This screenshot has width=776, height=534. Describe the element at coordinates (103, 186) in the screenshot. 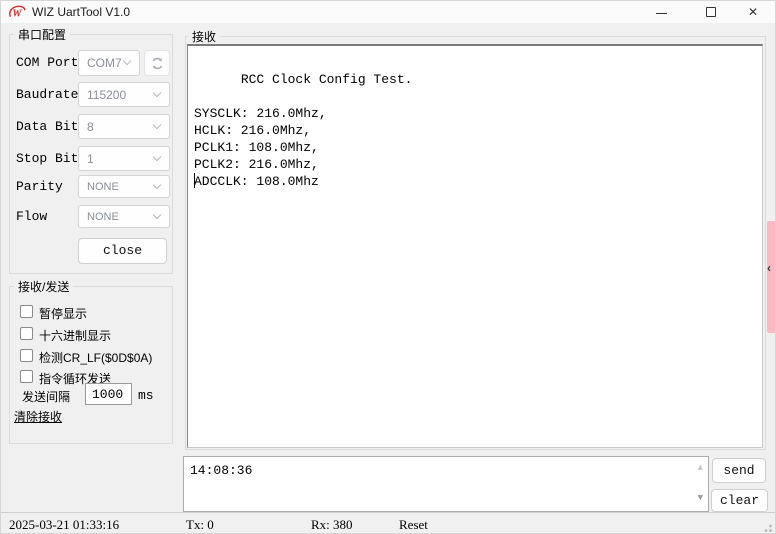

I see `parity-value: NONE` at that location.